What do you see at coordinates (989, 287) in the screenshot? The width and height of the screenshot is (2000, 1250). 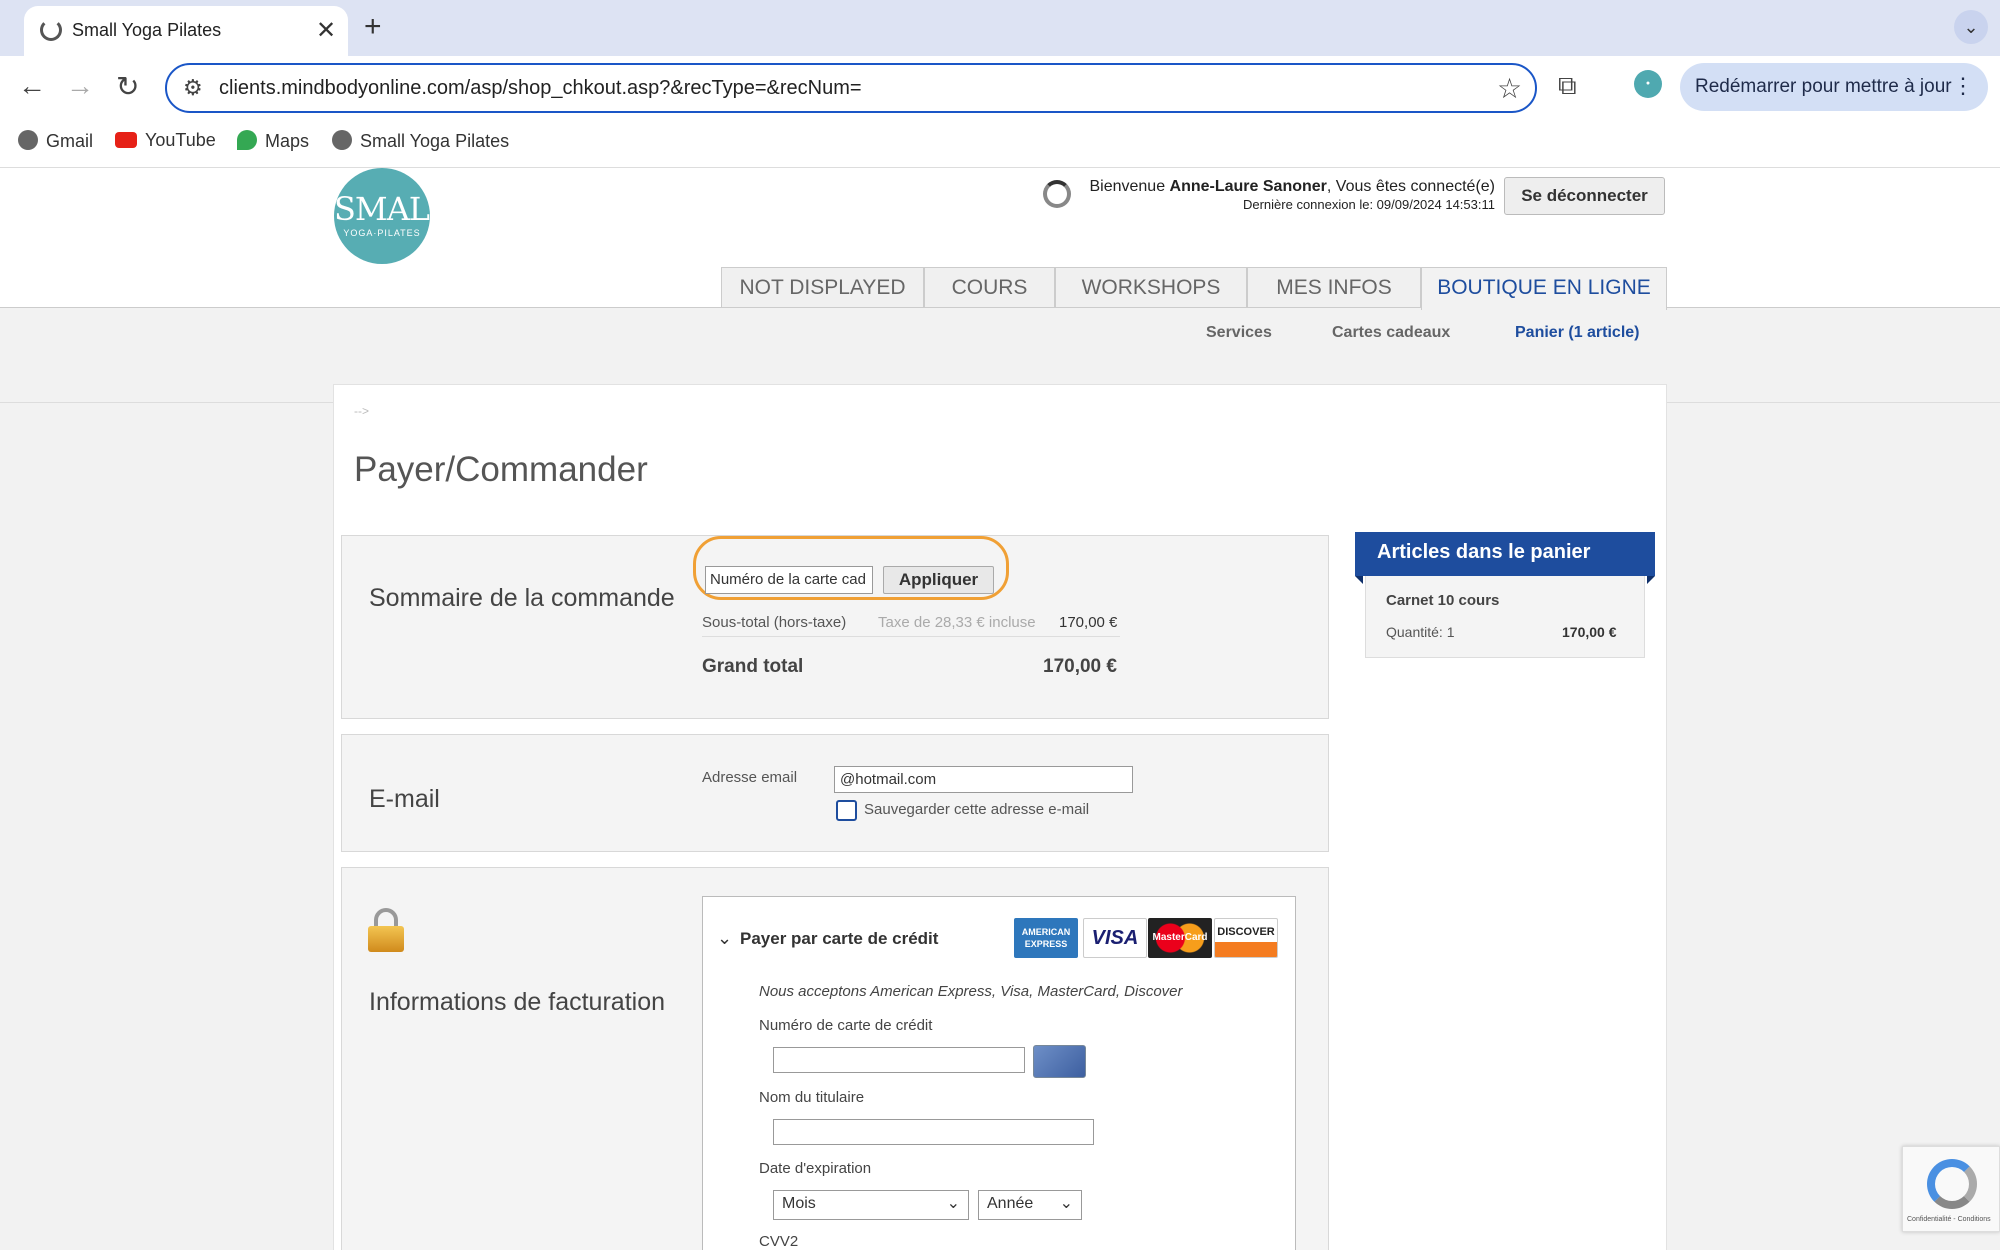 I see `tab-cours: COURS` at bounding box center [989, 287].